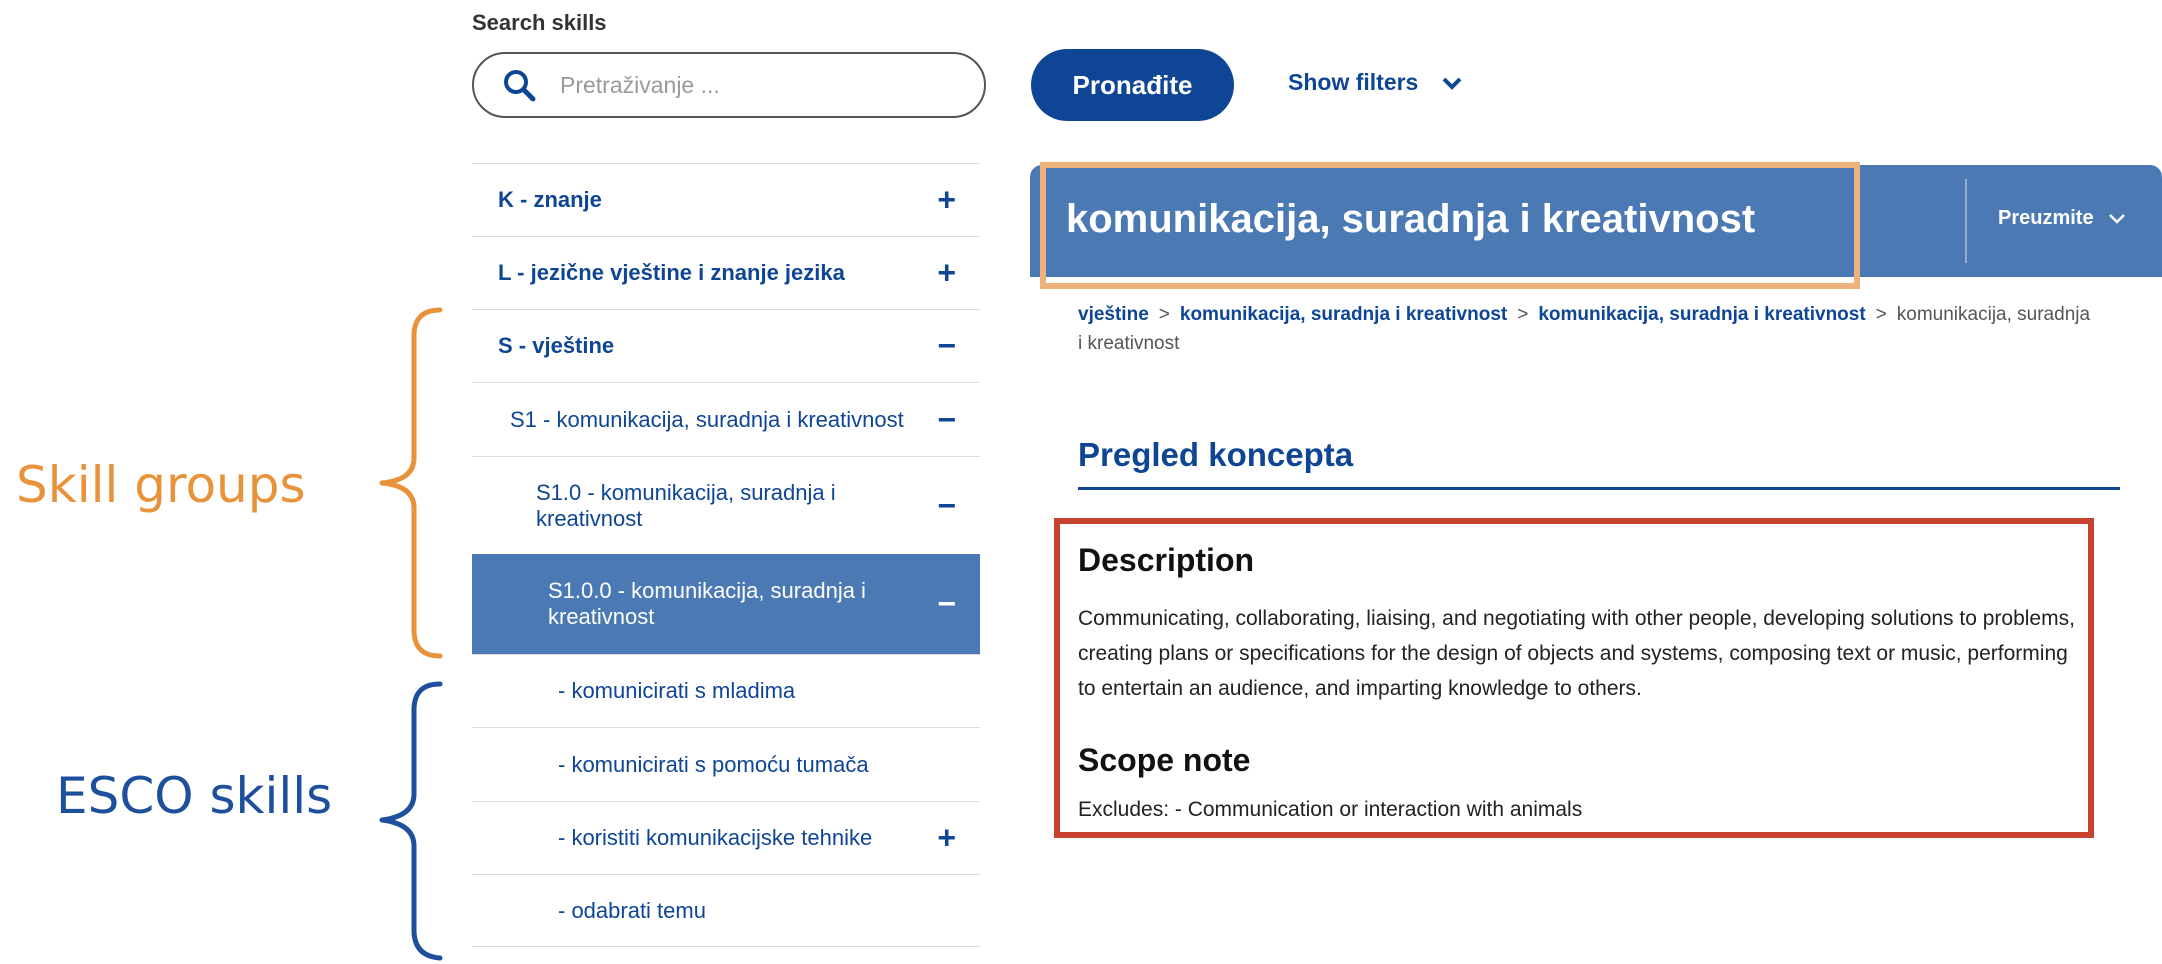  What do you see at coordinates (505, 272) in the screenshot?
I see `tree-item-code: L` at bounding box center [505, 272].